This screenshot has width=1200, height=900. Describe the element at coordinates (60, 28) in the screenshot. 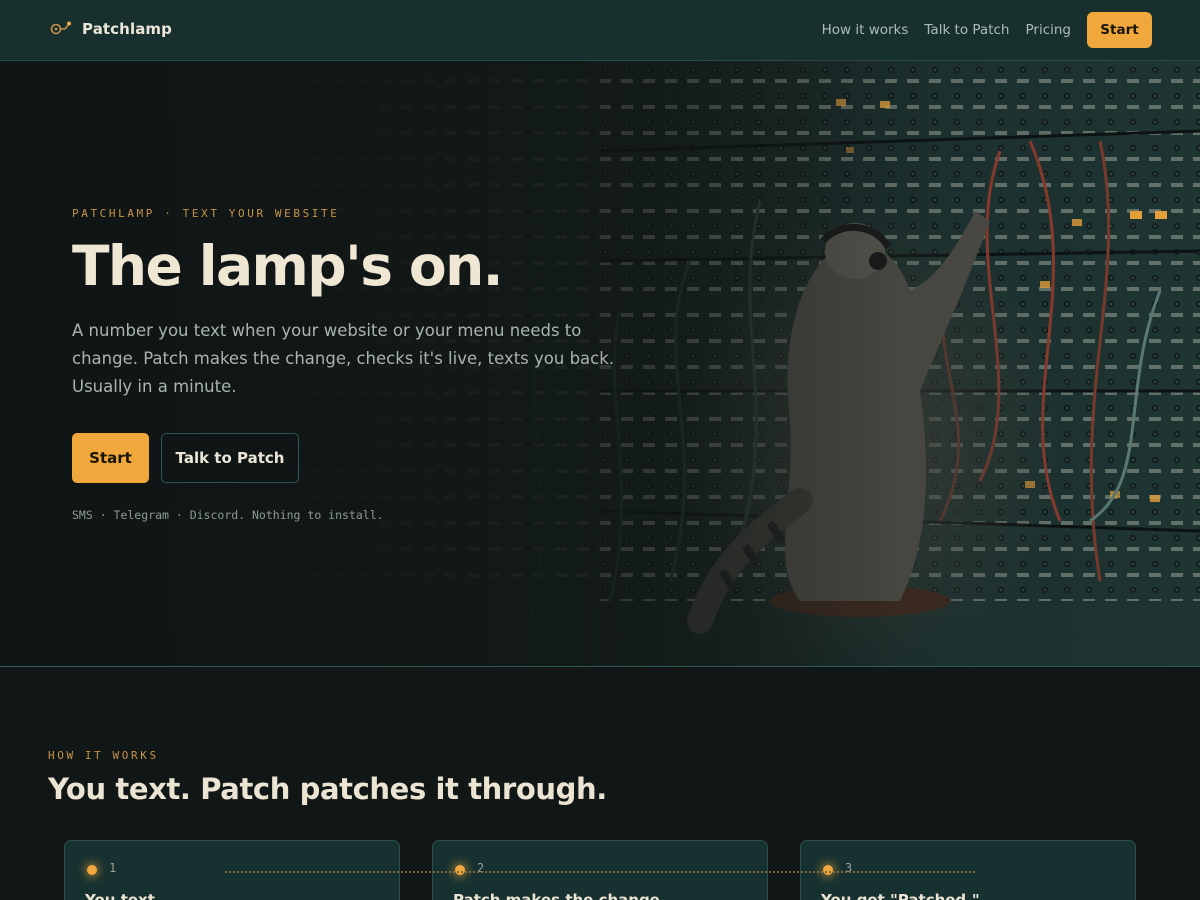

I see `patch-lamp-icon` at that location.